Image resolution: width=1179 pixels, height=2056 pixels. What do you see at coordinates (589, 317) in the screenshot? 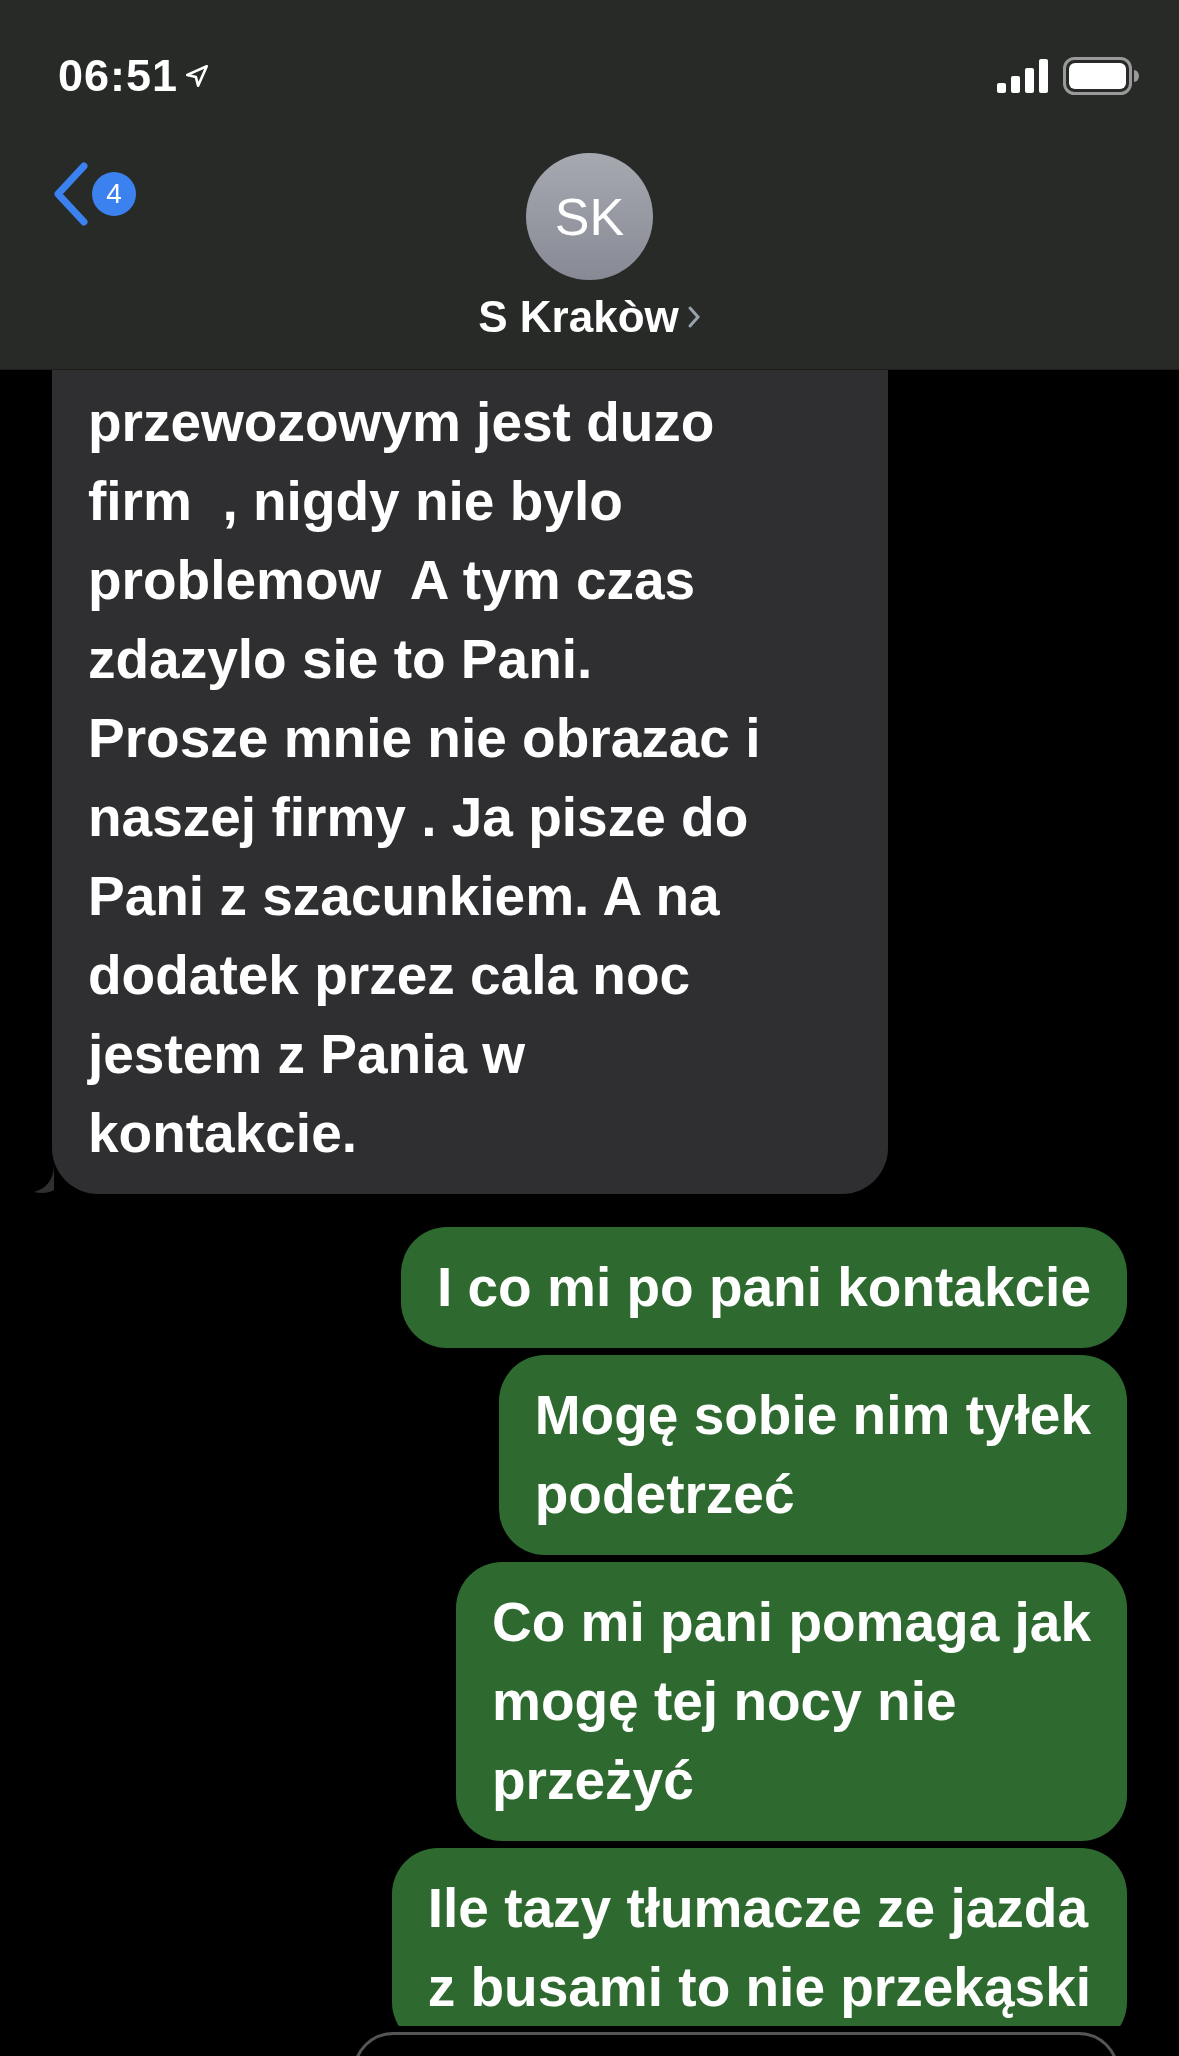
I see `contact-name: S Krakòw` at bounding box center [589, 317].